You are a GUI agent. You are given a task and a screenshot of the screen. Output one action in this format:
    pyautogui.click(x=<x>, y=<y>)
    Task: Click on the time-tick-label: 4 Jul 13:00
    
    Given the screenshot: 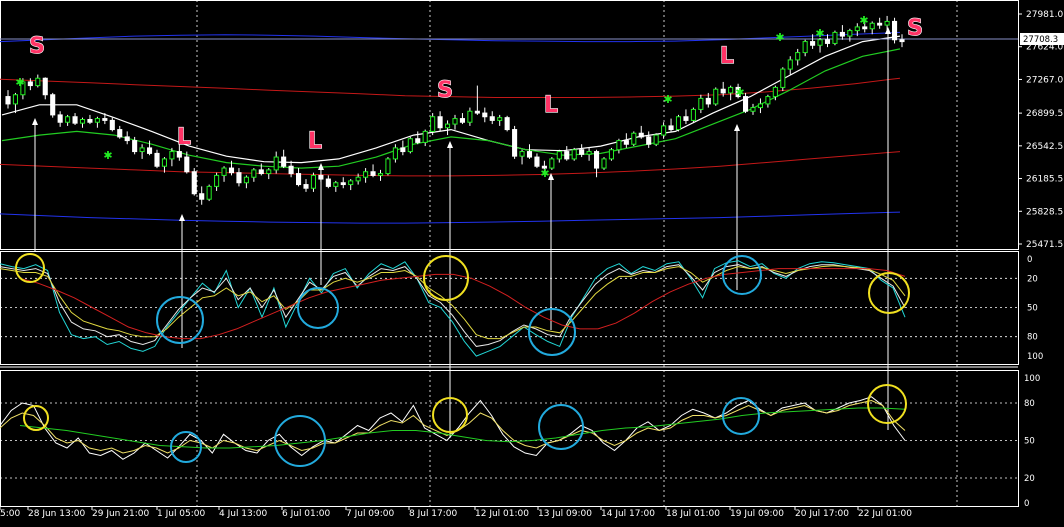 What is the action you would take?
    pyautogui.click(x=243, y=514)
    